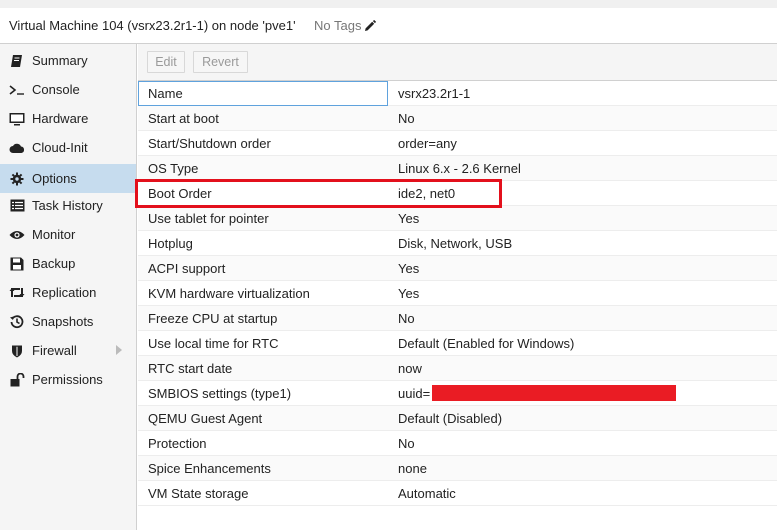 The width and height of the screenshot is (777, 530). What do you see at coordinates (427, 143) in the screenshot?
I see `option-value: order=any` at bounding box center [427, 143].